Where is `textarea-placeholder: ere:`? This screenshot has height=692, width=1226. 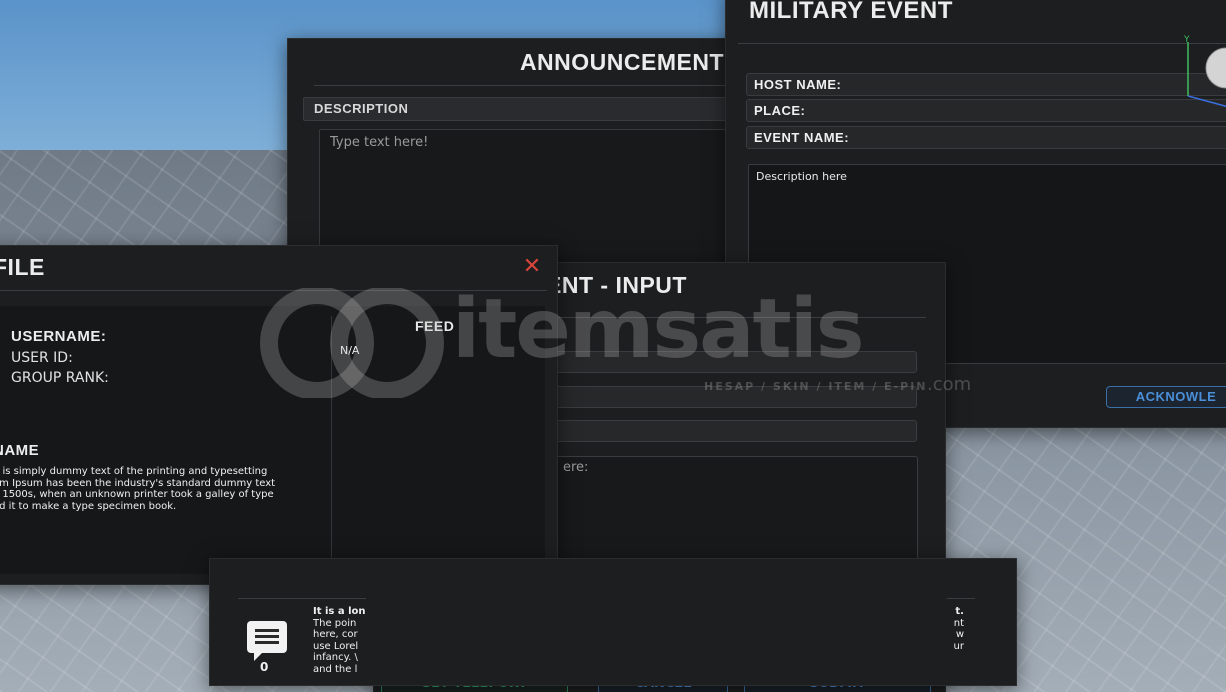 textarea-placeholder: ere: is located at coordinates (576, 467).